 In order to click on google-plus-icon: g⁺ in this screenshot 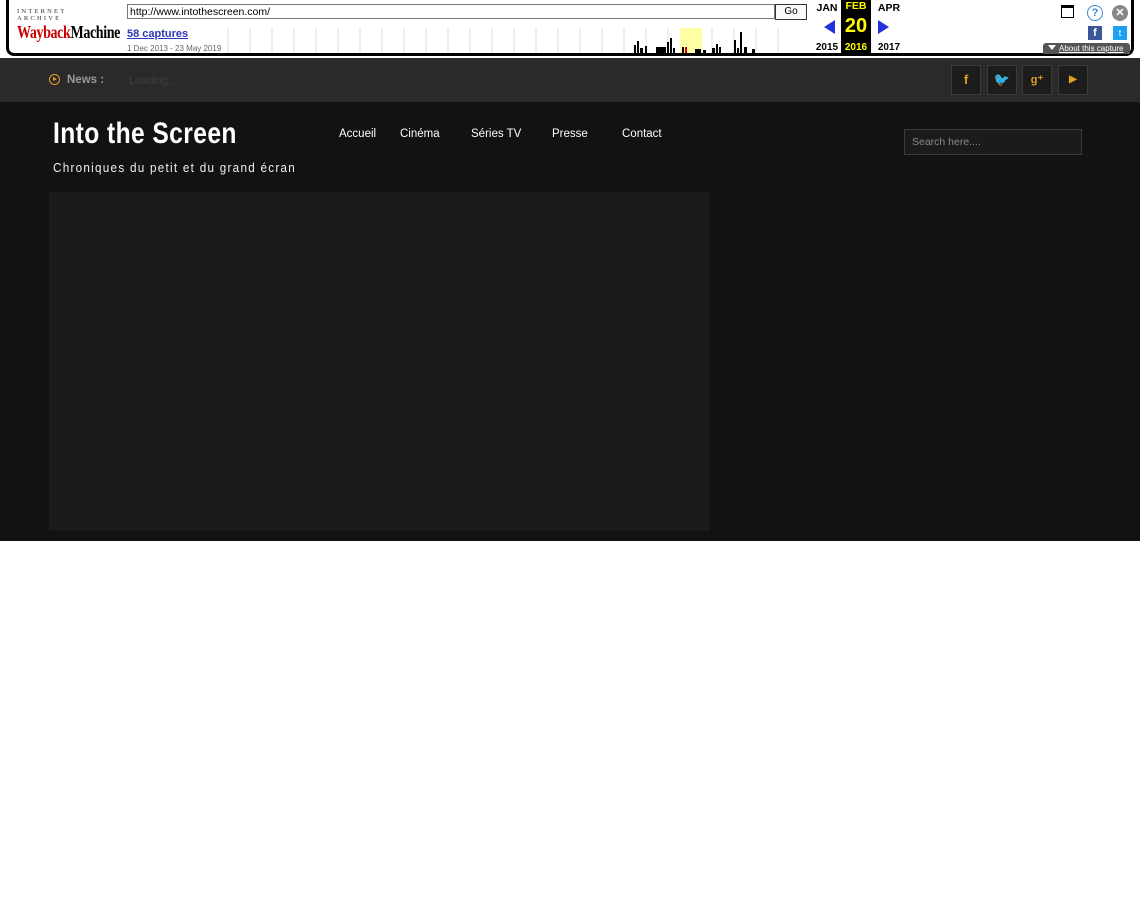, I will do `click(1037, 80)`.